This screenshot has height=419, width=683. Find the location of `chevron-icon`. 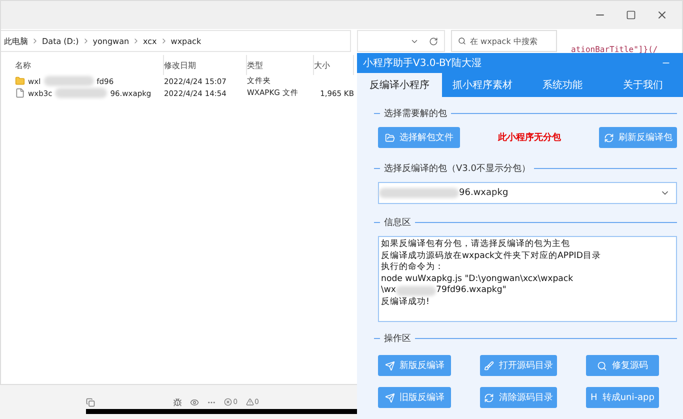

chevron-icon is located at coordinates (35, 41).